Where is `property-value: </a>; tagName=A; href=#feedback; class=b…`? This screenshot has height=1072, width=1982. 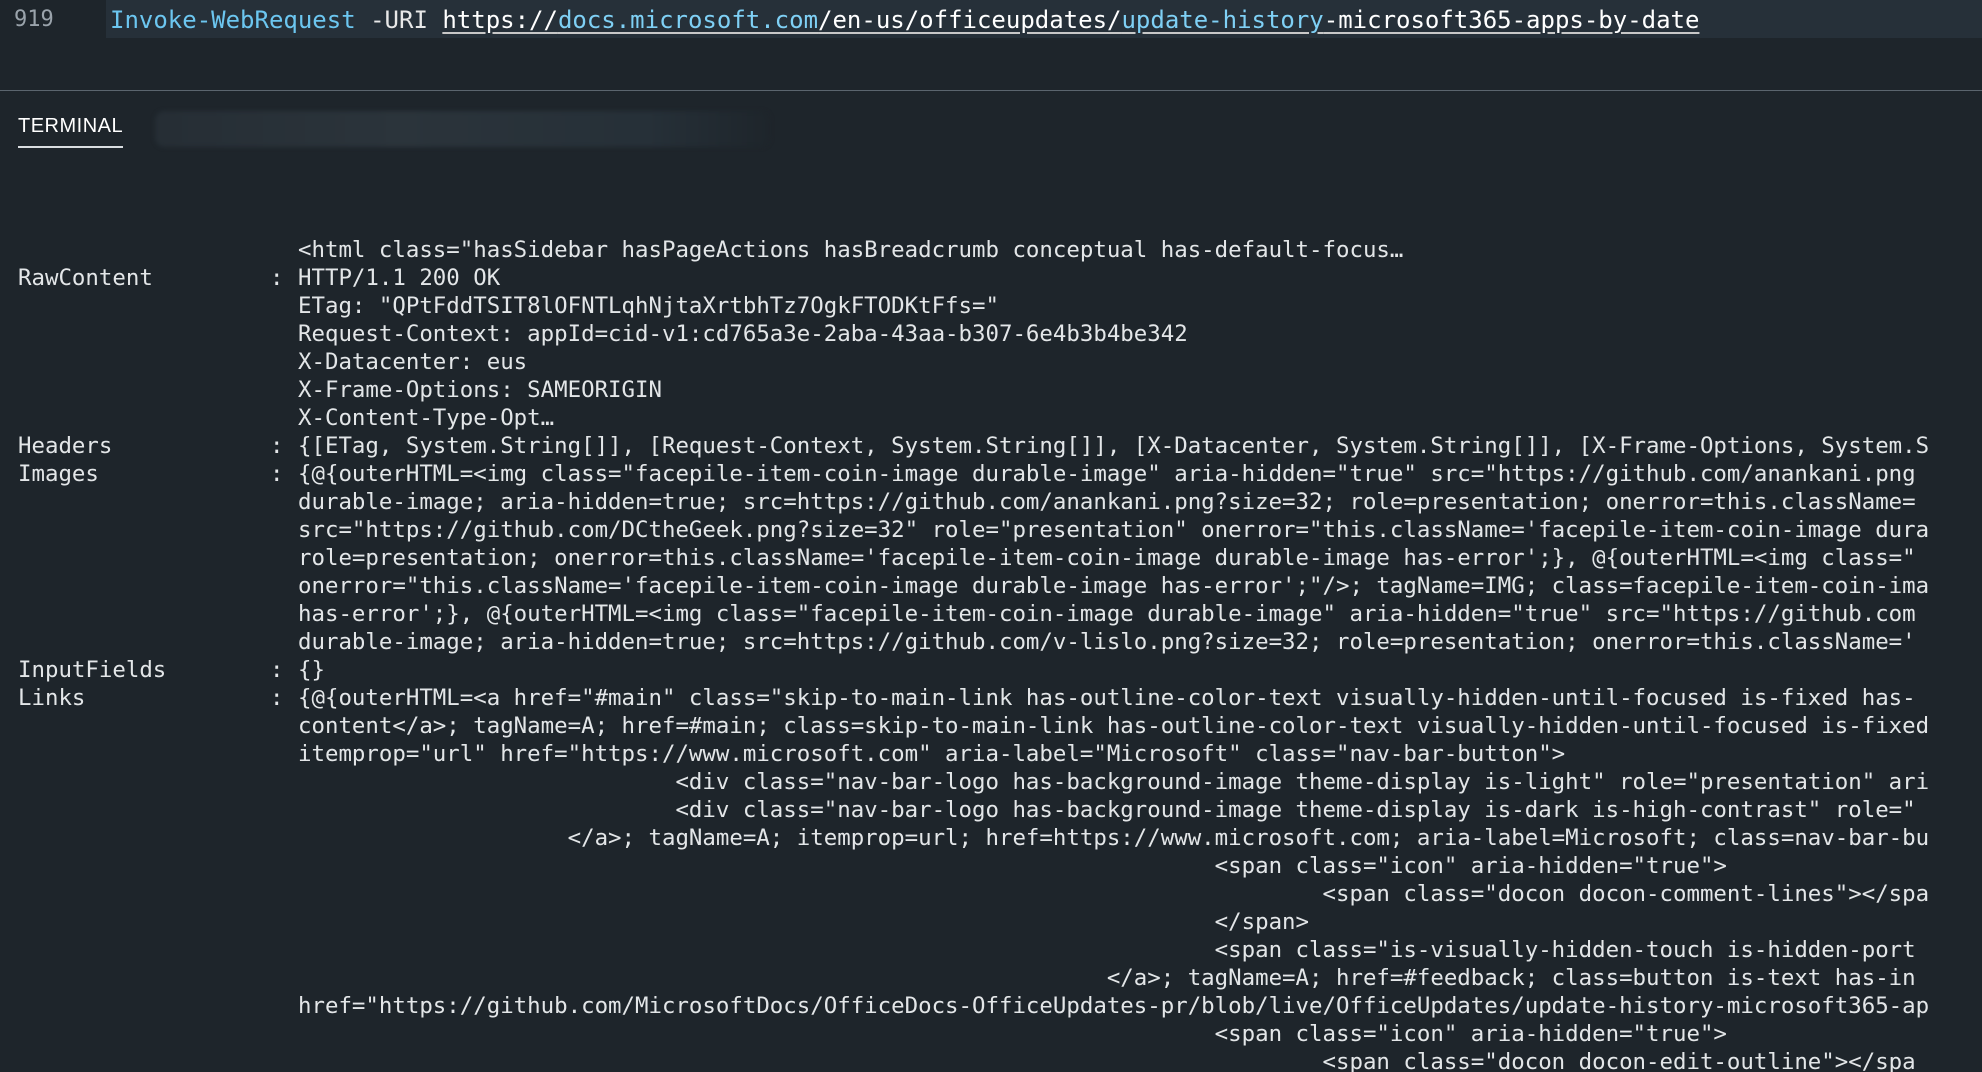 property-value: </a>; tagName=A; href=#feedback; class=b… is located at coordinates (1107, 978).